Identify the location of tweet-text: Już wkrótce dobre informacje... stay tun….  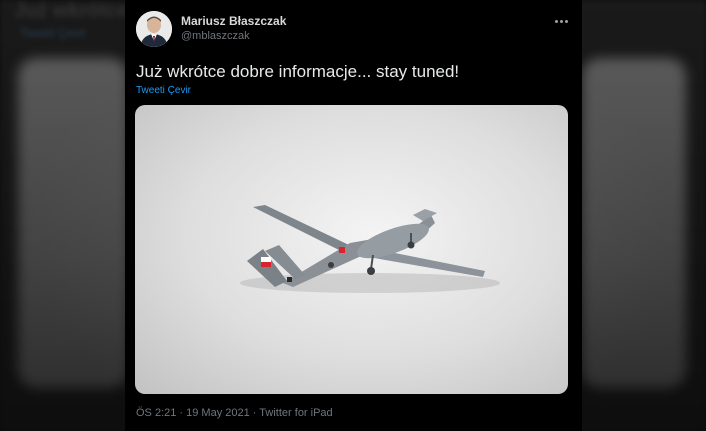
(298, 71).